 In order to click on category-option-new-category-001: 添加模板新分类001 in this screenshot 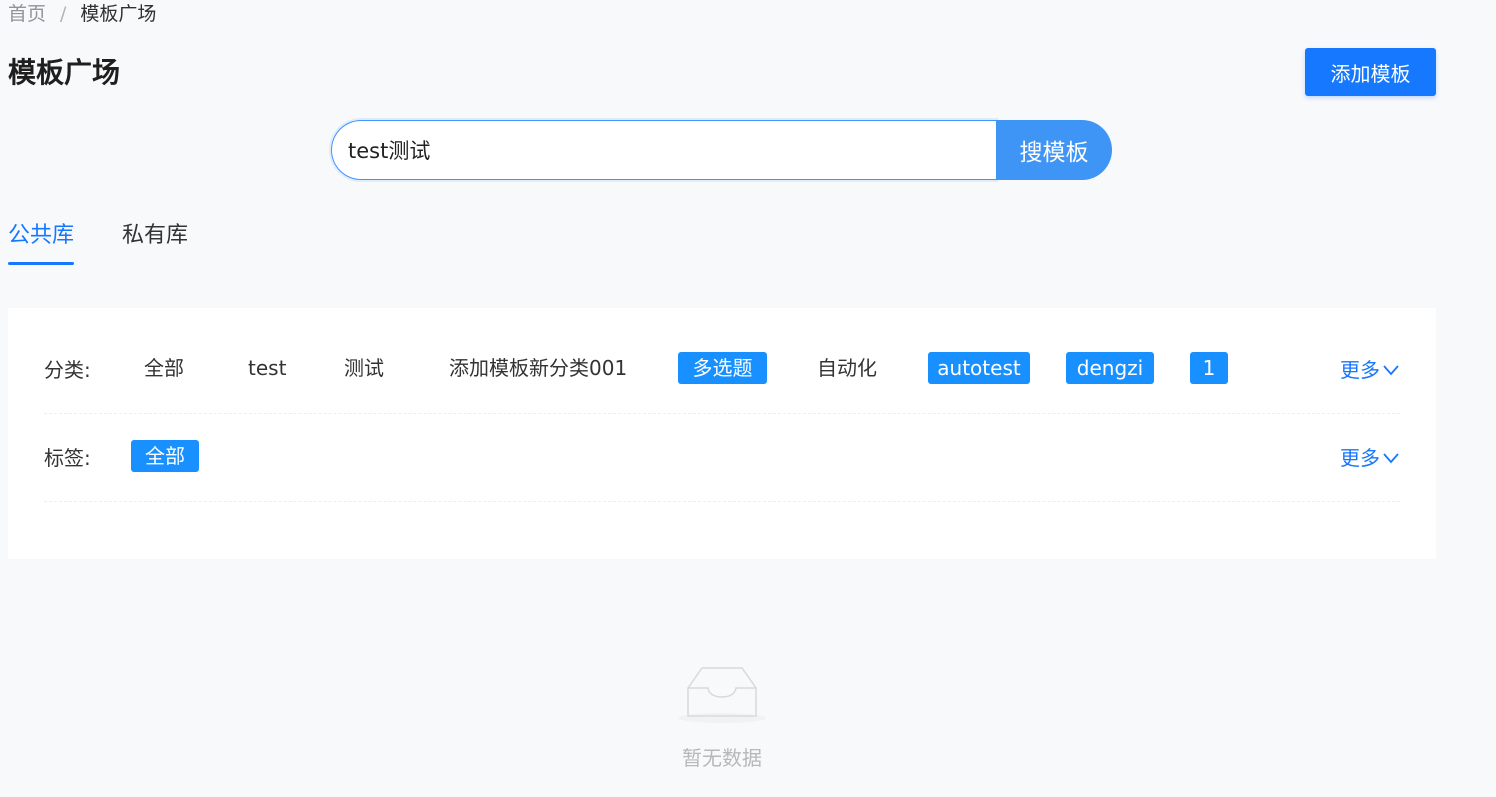, I will do `click(538, 368)`.